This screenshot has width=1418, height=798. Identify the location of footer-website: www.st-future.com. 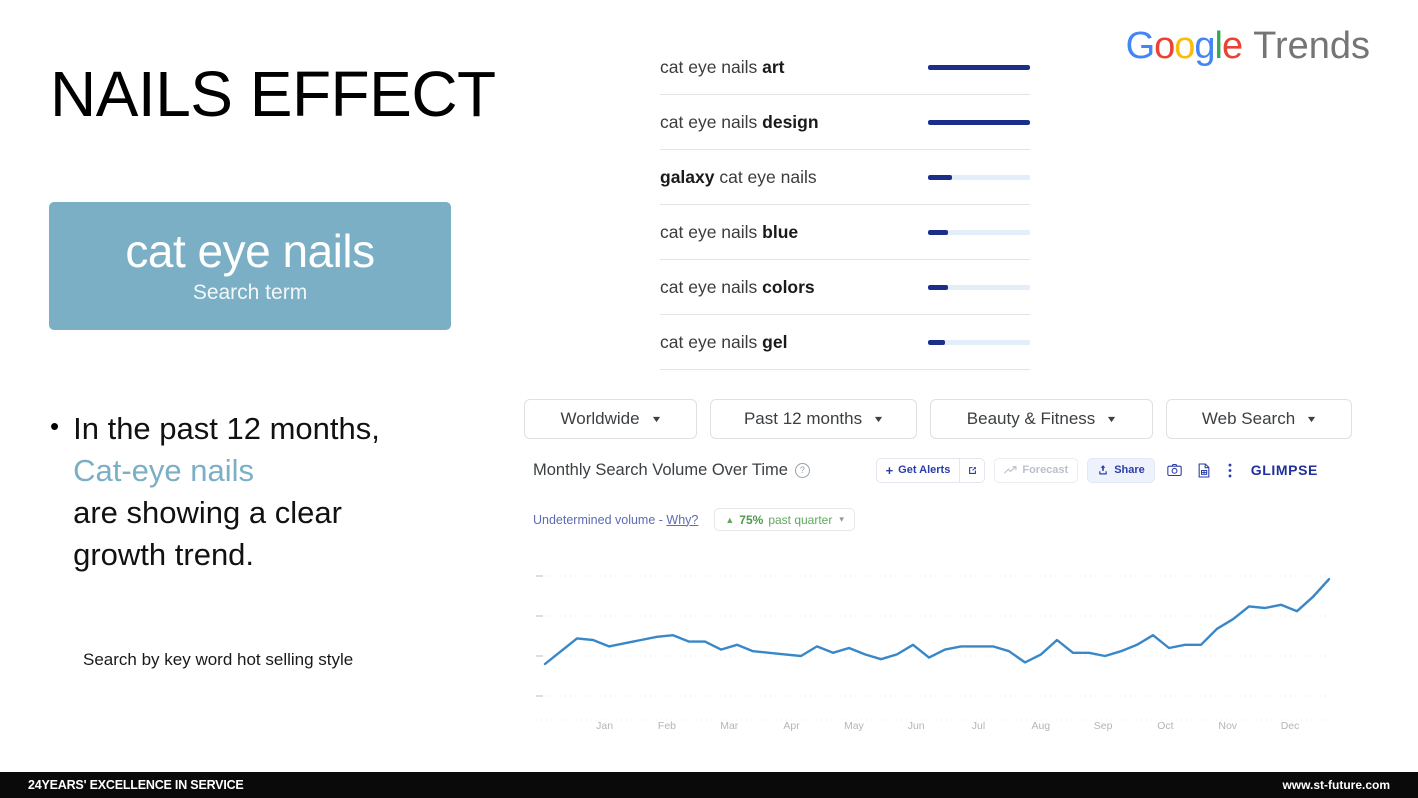
(1336, 785).